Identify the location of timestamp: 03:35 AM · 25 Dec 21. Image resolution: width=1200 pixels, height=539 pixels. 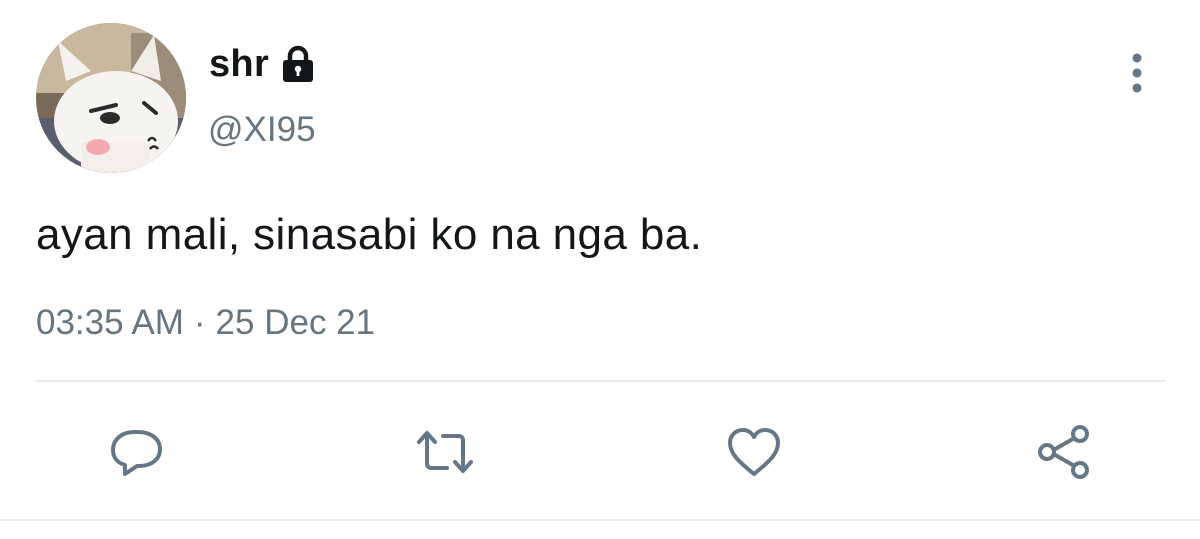
(205, 323).